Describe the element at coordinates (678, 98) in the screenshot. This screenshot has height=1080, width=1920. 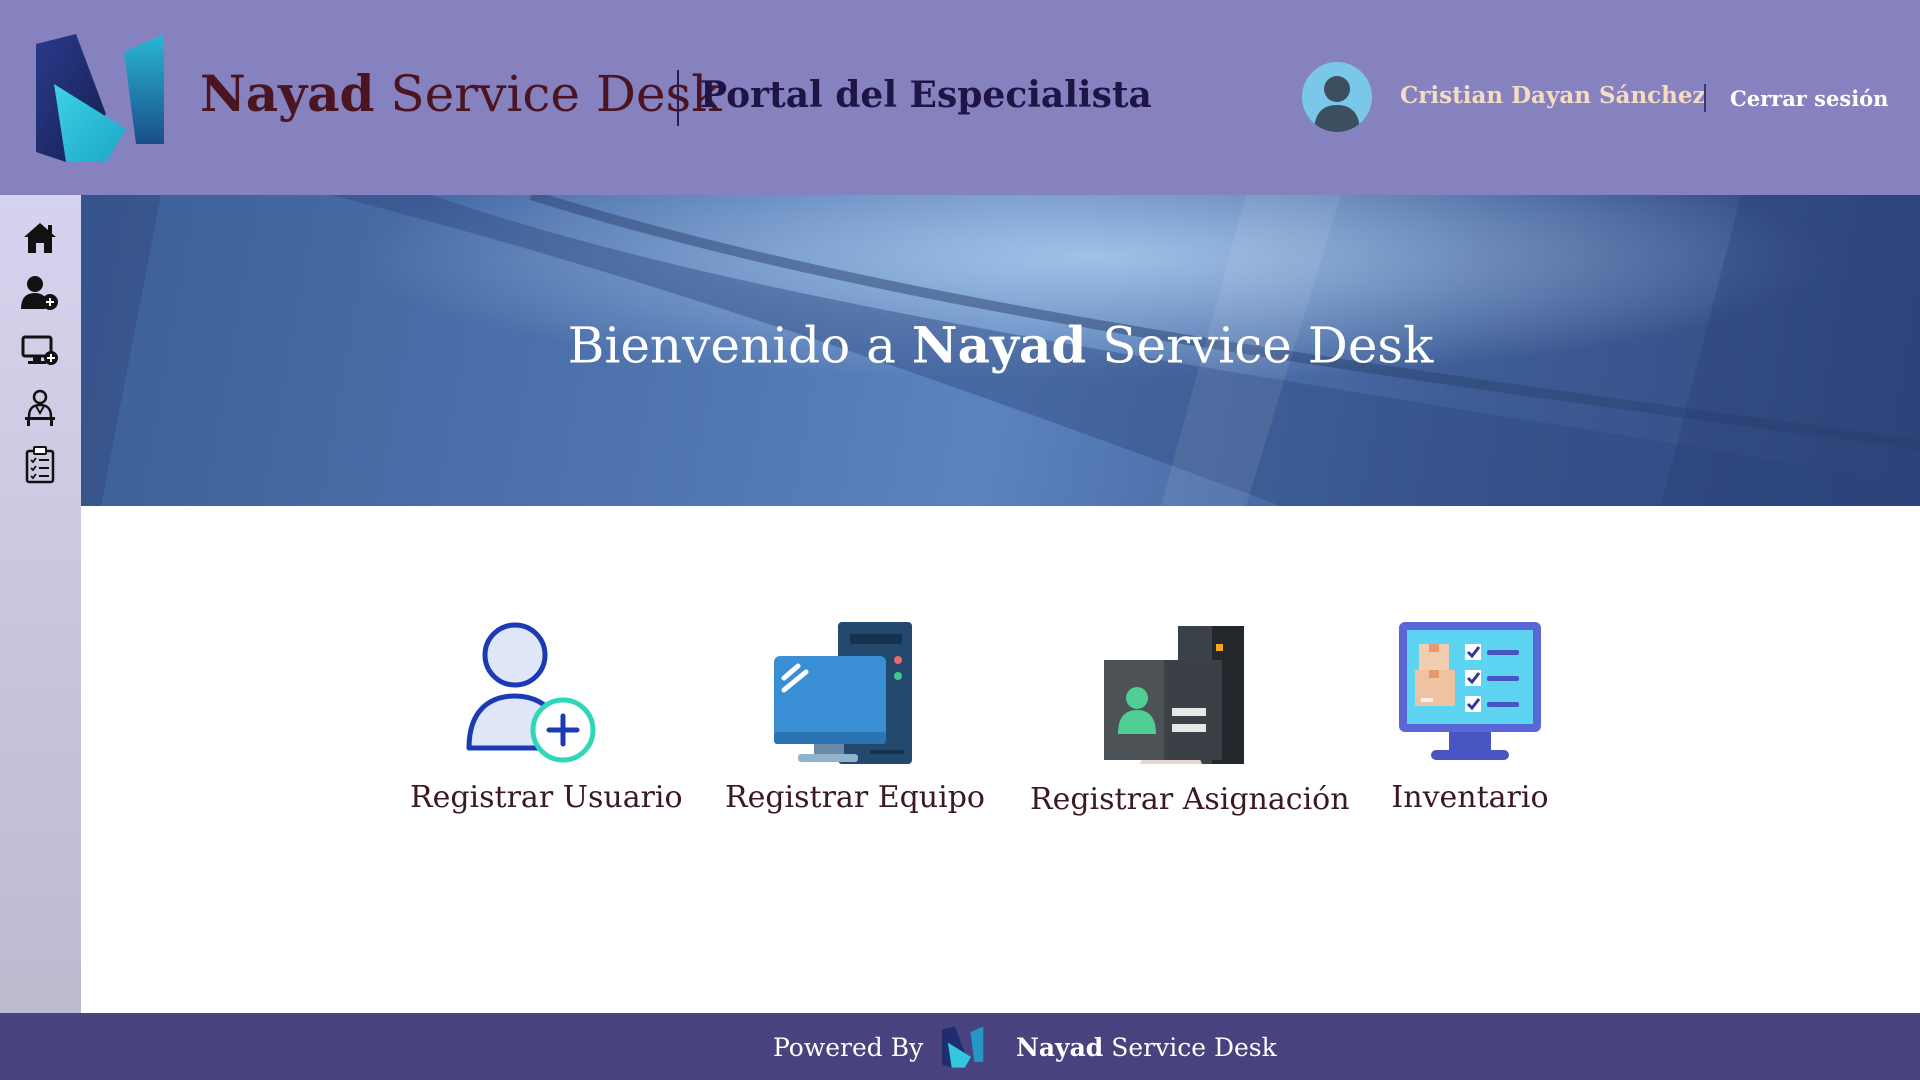
I see `brand-divider` at that location.